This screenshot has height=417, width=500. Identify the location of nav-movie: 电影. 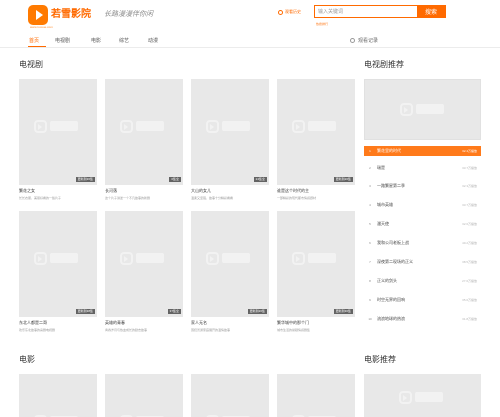
(96, 40).